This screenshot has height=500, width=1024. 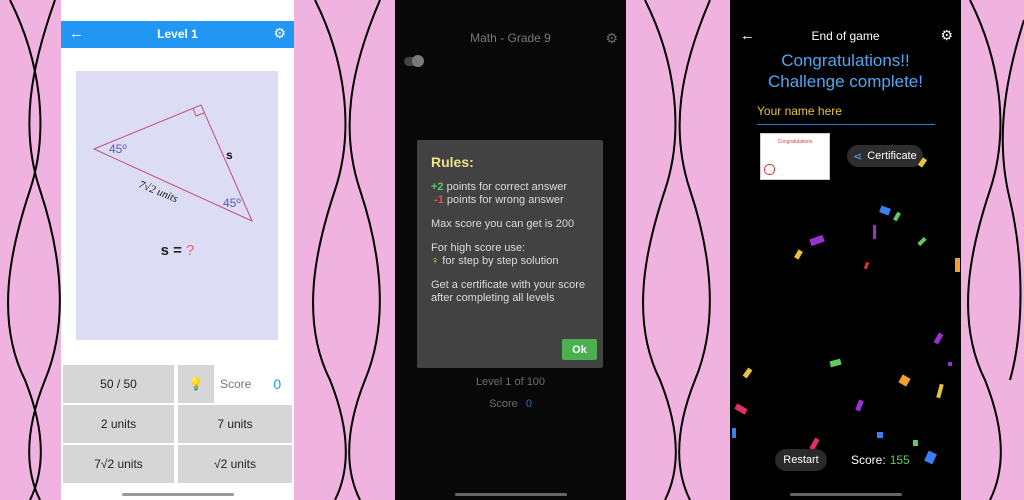 What do you see at coordinates (232, 203) in the screenshot?
I see `angle-bottom-label: 45º` at bounding box center [232, 203].